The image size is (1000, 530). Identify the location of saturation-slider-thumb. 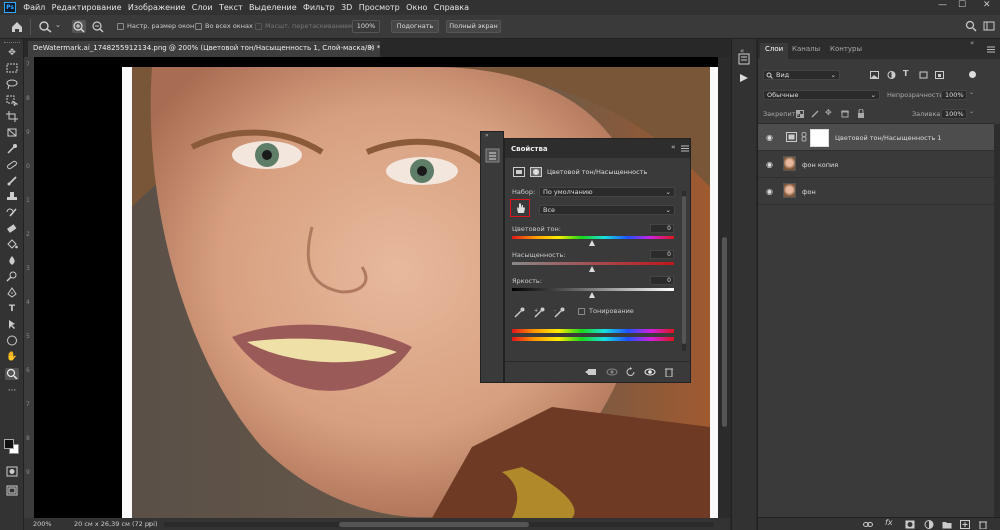
(592, 269).